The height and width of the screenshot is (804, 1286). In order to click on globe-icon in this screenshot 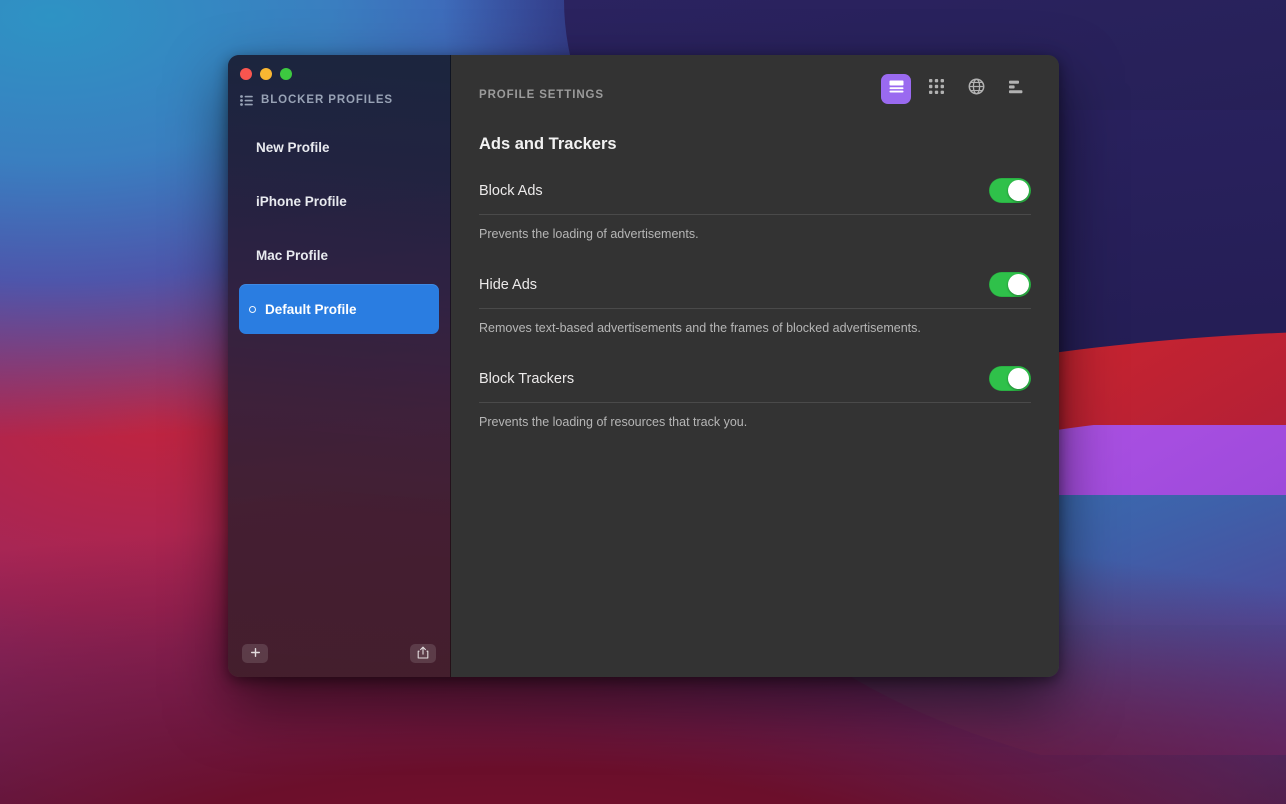, I will do `click(976, 89)`.